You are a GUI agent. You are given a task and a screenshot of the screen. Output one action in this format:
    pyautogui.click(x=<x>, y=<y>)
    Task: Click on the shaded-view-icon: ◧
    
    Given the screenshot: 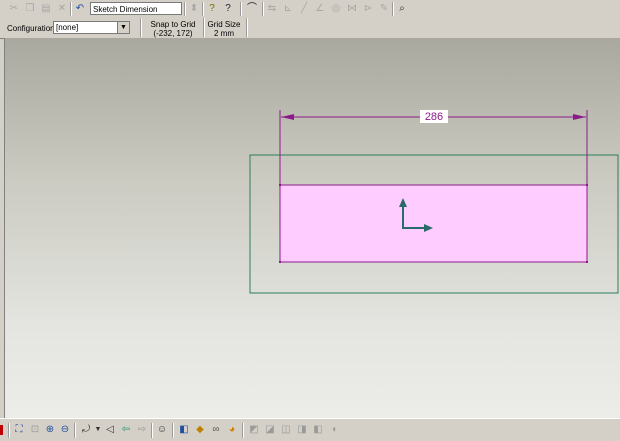 What is the action you would take?
    pyautogui.click(x=184, y=430)
    